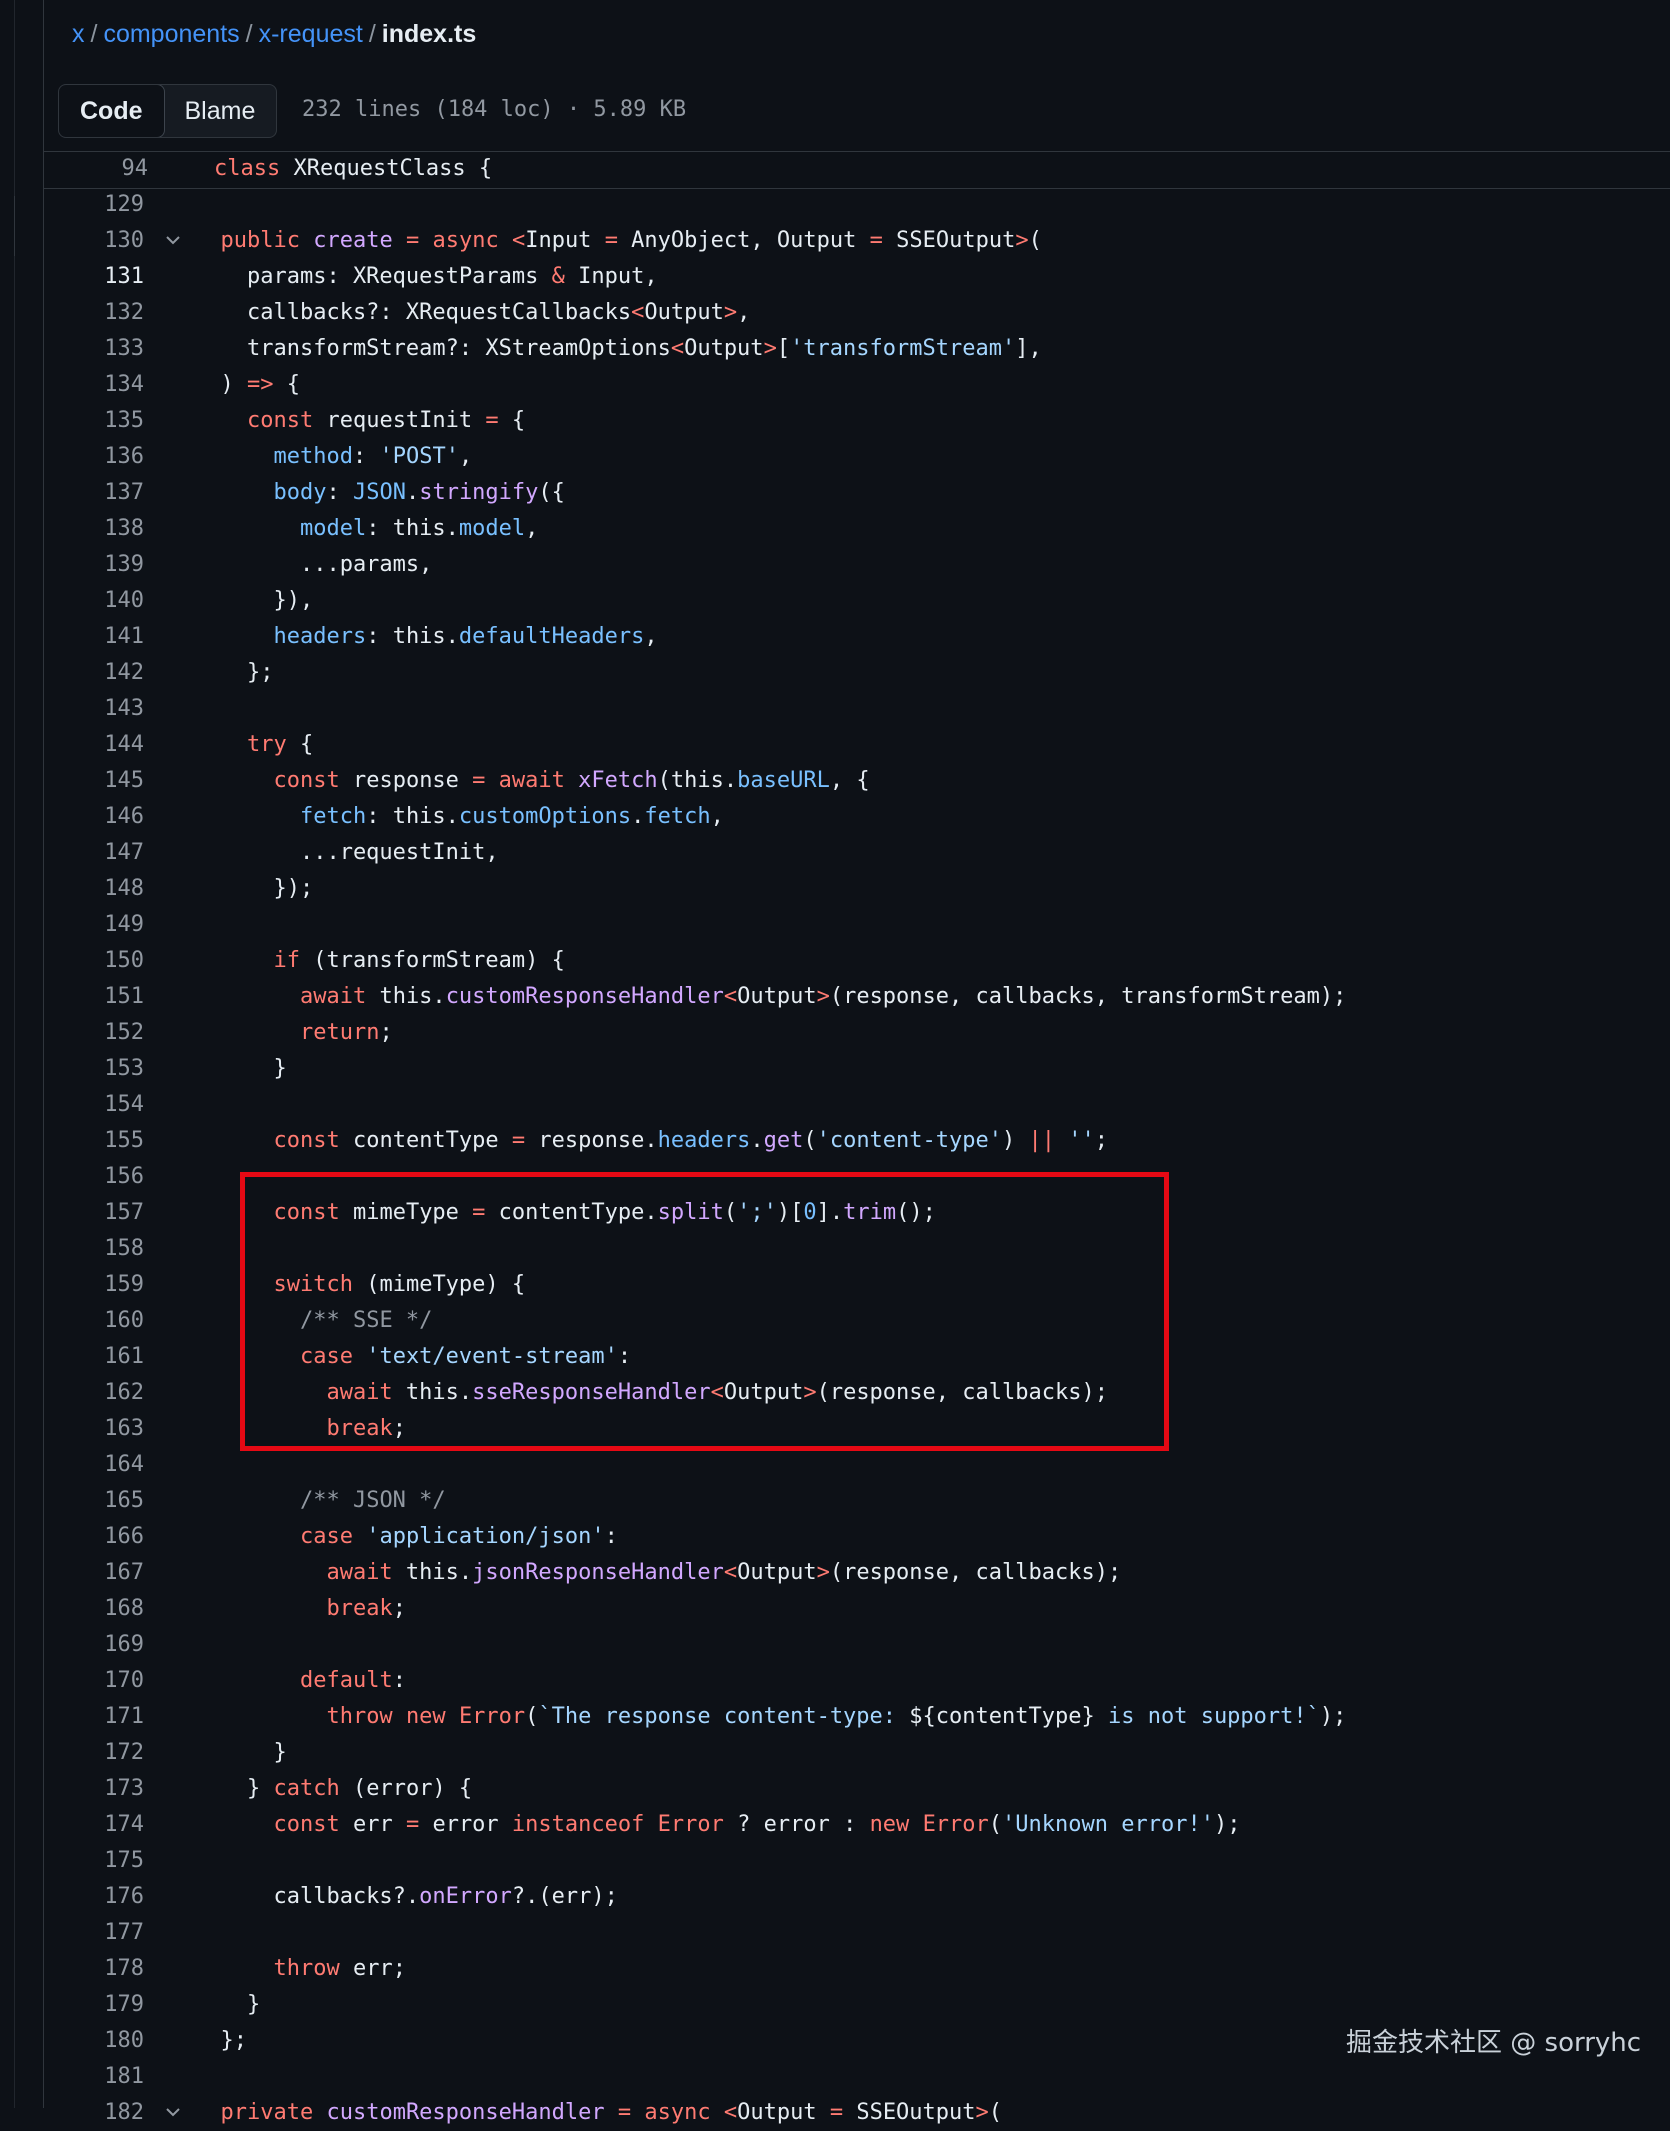 The height and width of the screenshot is (2131, 1670). Describe the element at coordinates (857, 1033) in the screenshot. I see `code-line: 152 return;` at that location.